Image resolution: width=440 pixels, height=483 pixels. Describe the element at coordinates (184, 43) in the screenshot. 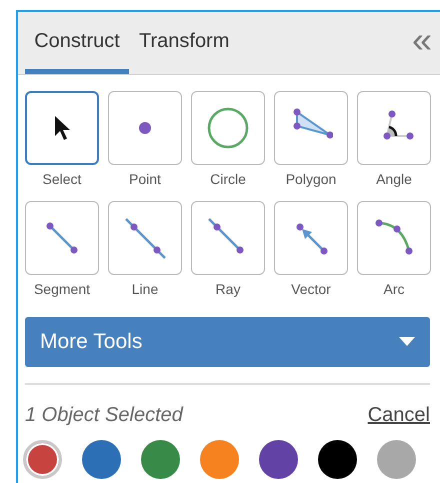

I see `tab: Transform` at that location.